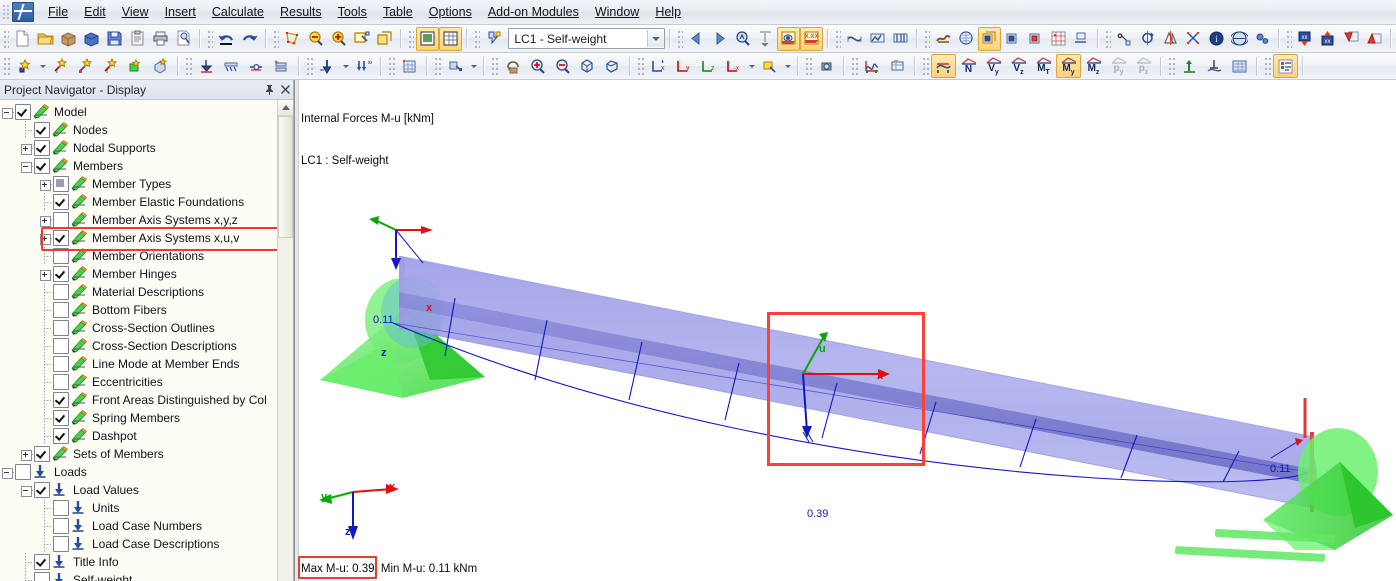  I want to click on tree-row-8: Member Orientations, so click(146, 256).